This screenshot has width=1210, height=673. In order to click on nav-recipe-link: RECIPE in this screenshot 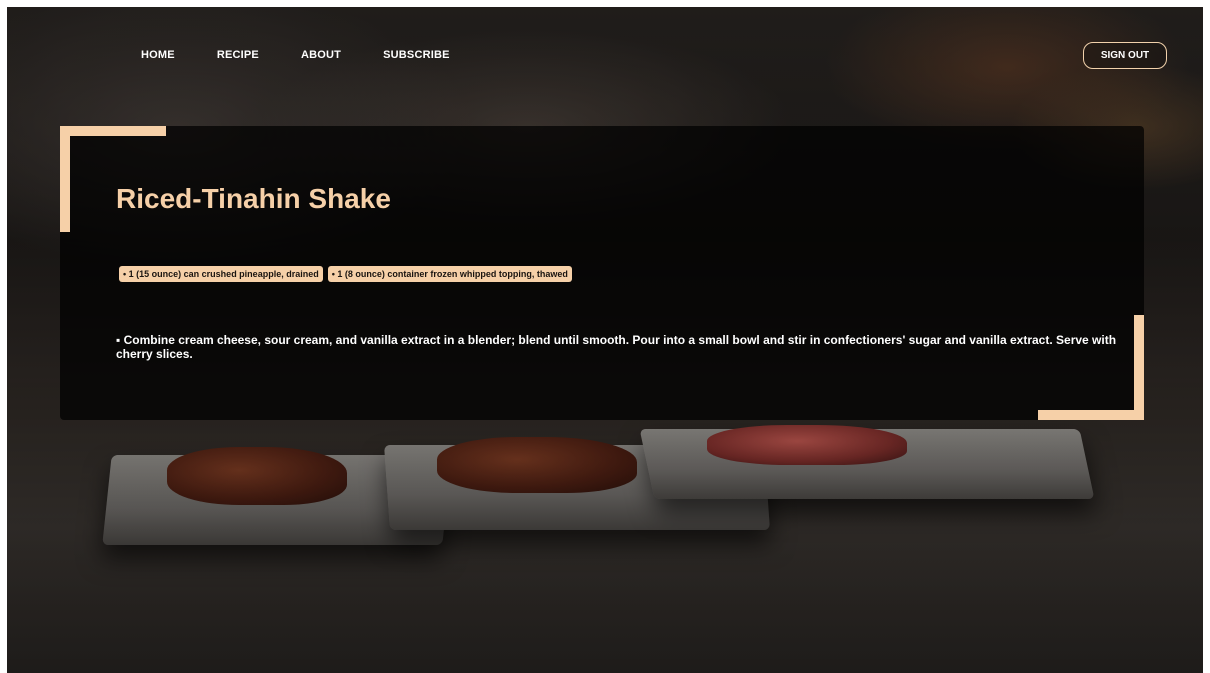, I will do `click(238, 55)`.